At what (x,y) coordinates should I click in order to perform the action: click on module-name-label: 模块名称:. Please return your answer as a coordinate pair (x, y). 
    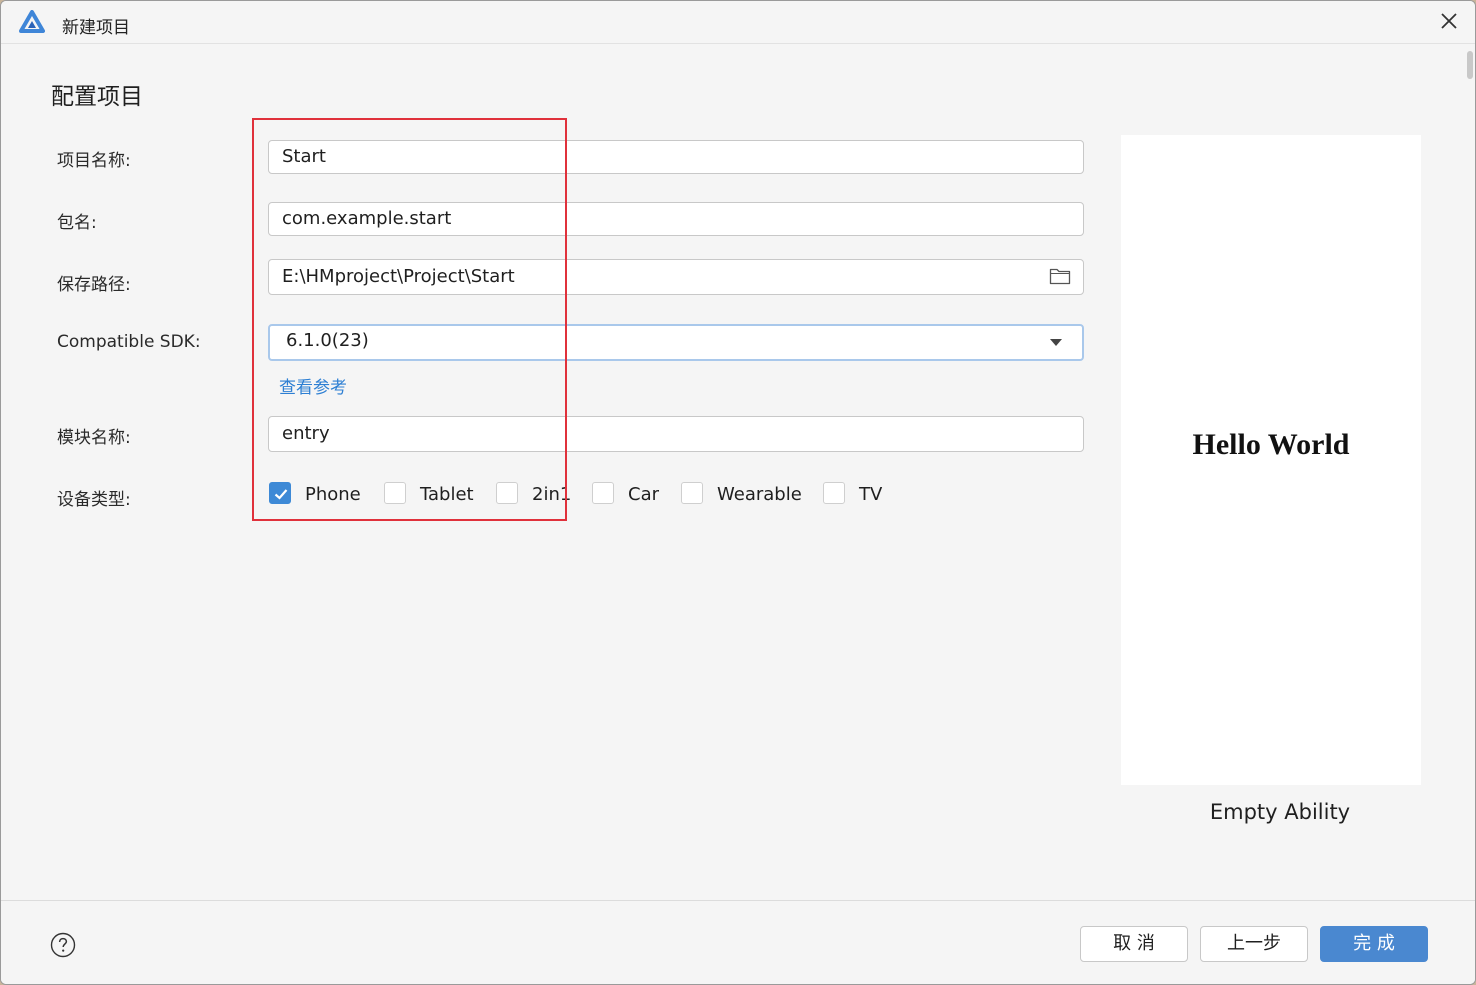
    Looking at the image, I should click on (94, 438).